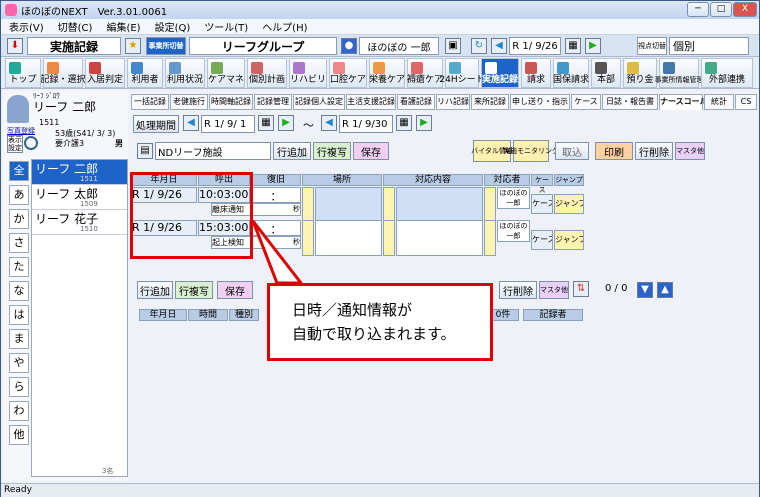 The width and height of the screenshot is (760, 497). What do you see at coordinates (404, 123) in the screenshot?
I see `calendar-to-icon: ▦` at bounding box center [404, 123].